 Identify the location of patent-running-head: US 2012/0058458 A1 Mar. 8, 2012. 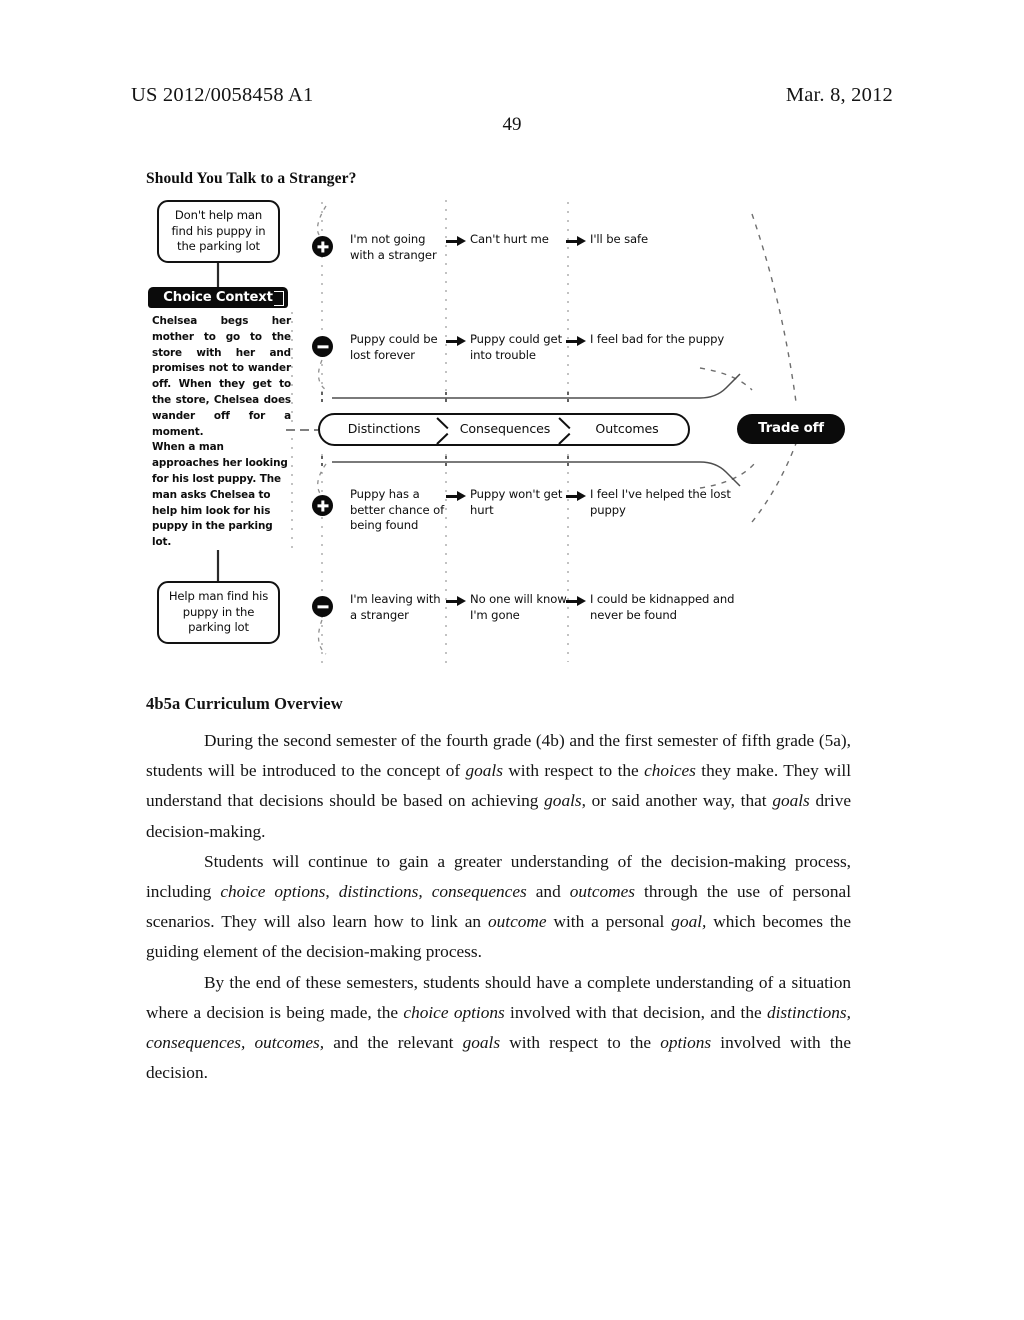
(512, 97).